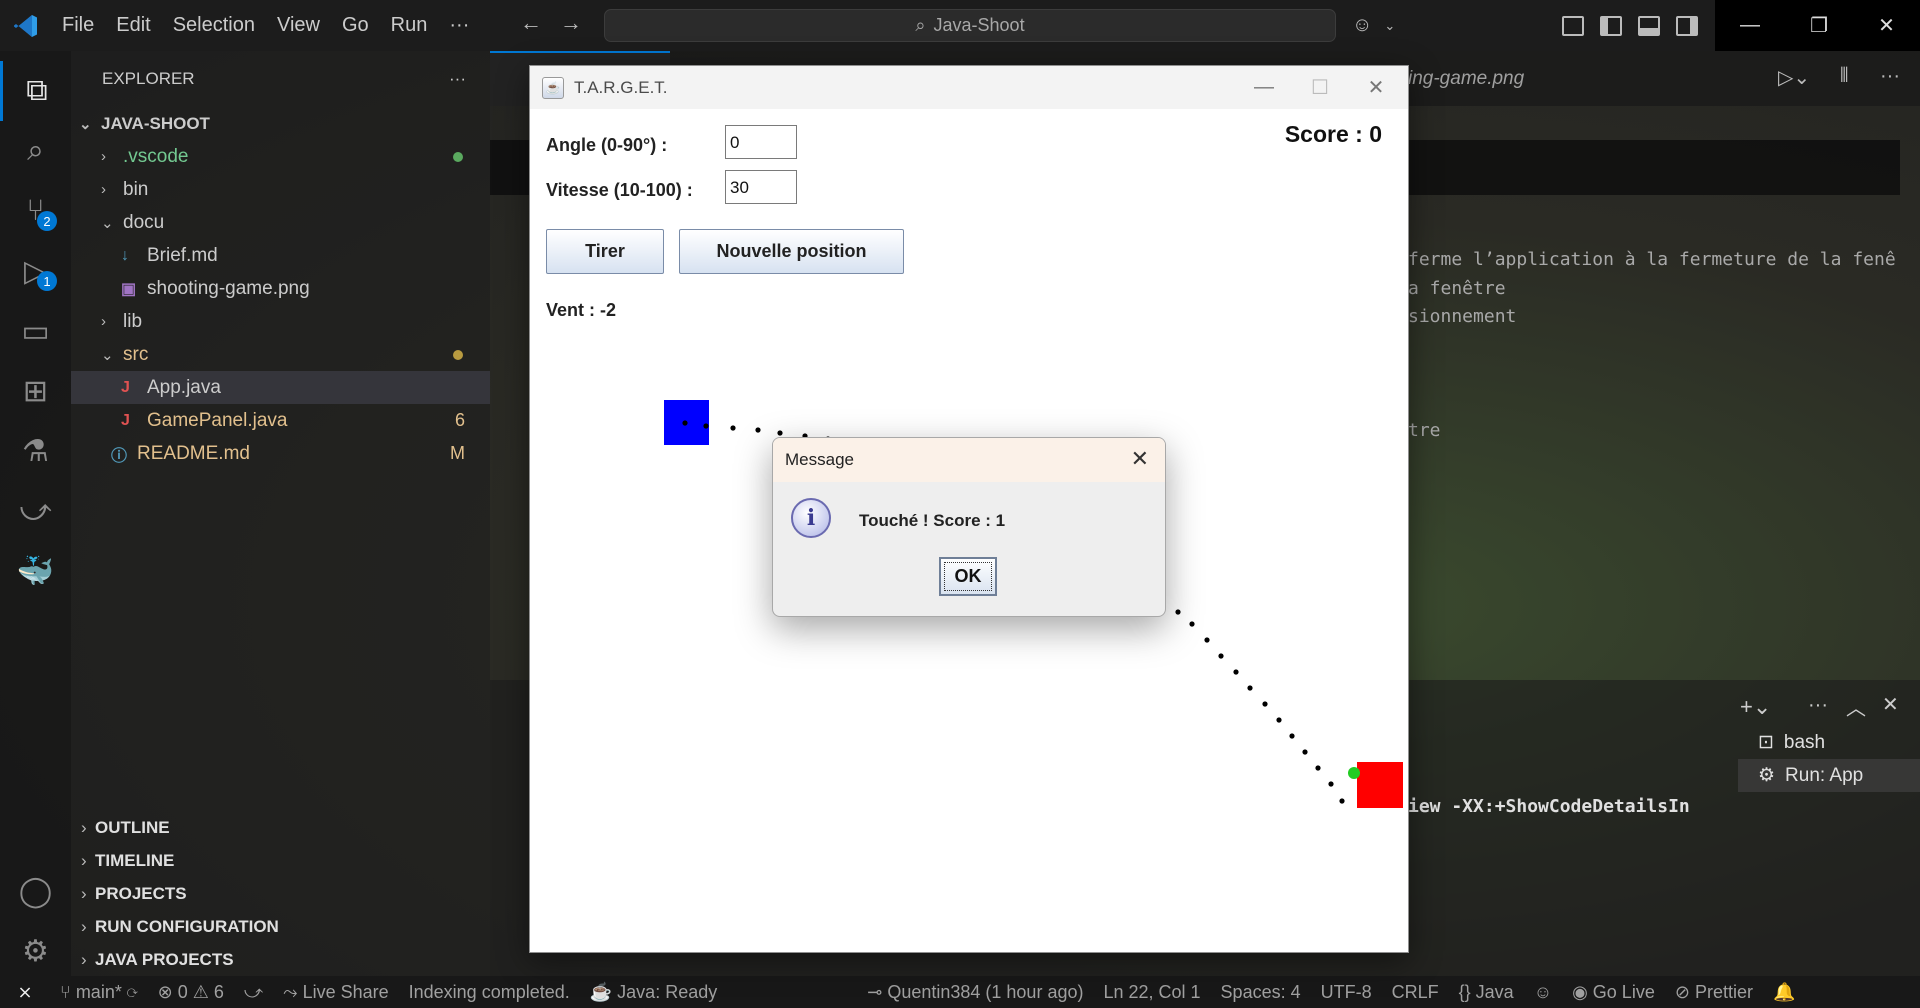  I want to click on tree-item-label: README.md, so click(193, 453).